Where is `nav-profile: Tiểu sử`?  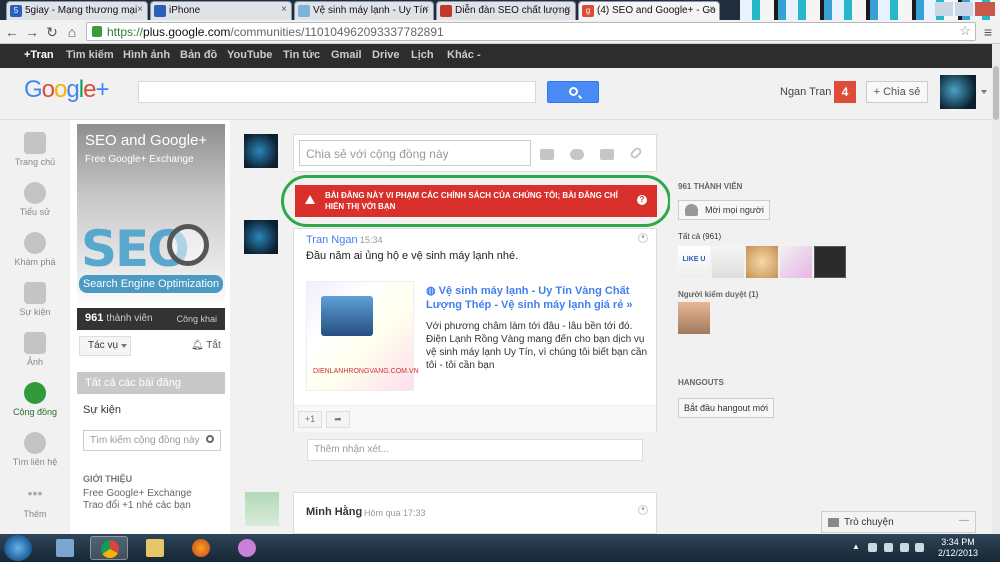 nav-profile: Tiểu sử is located at coordinates (35, 199).